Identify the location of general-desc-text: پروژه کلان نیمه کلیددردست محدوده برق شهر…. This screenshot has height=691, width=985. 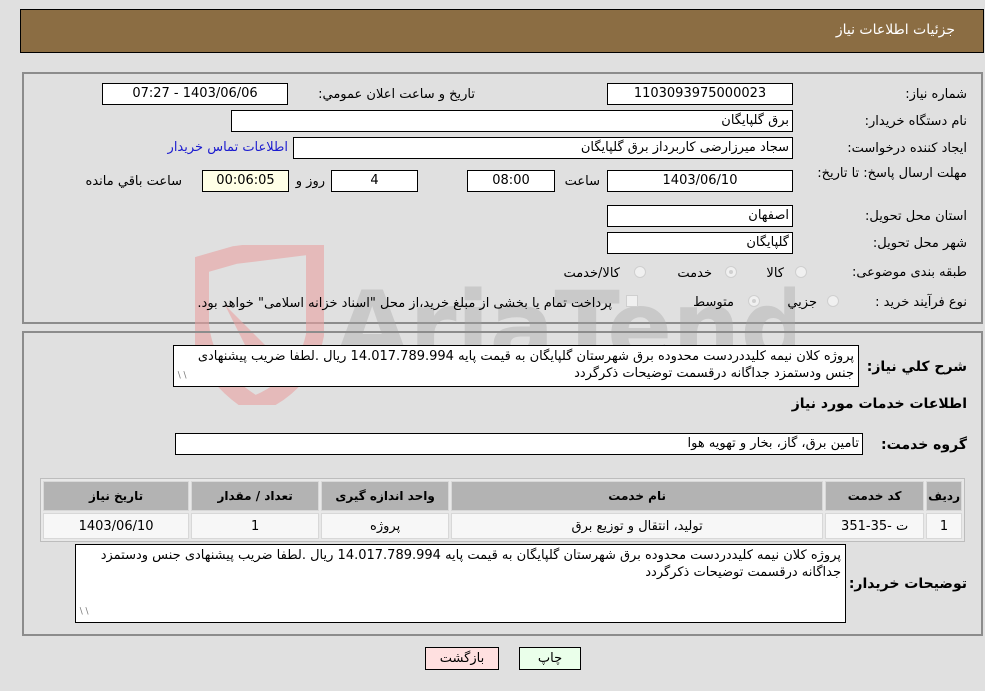
(525, 365).